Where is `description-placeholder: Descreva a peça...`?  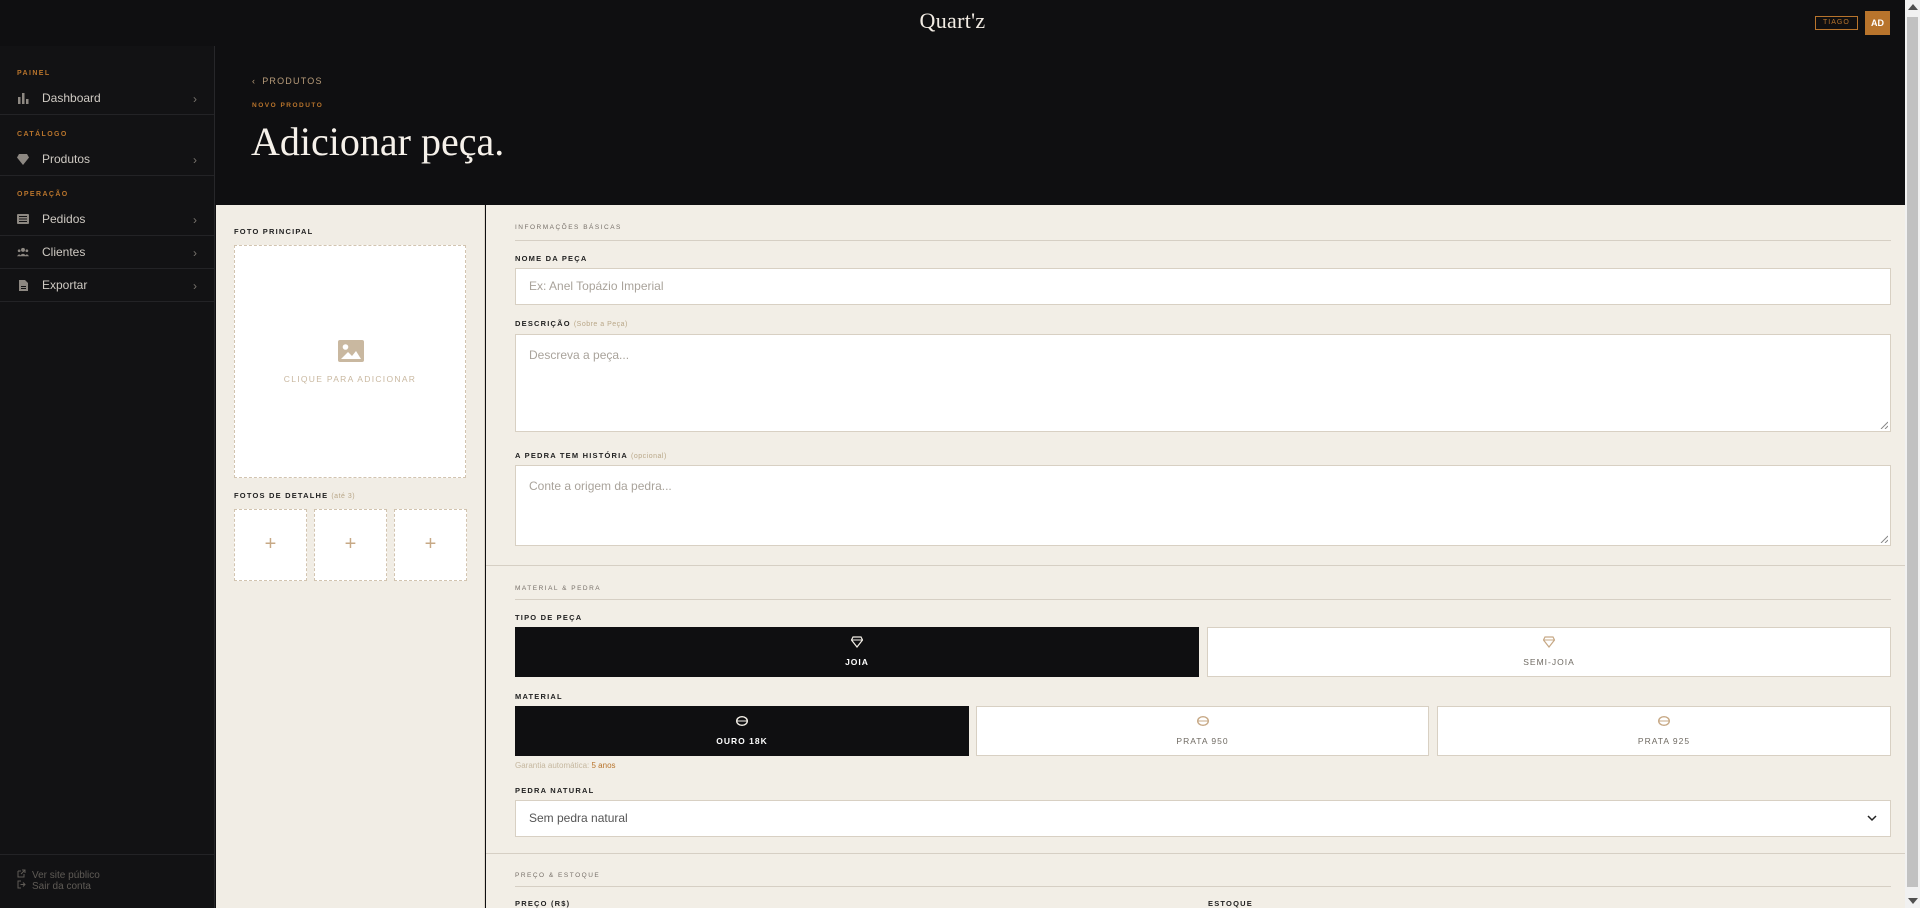 description-placeholder: Descreva a peça... is located at coordinates (579, 355).